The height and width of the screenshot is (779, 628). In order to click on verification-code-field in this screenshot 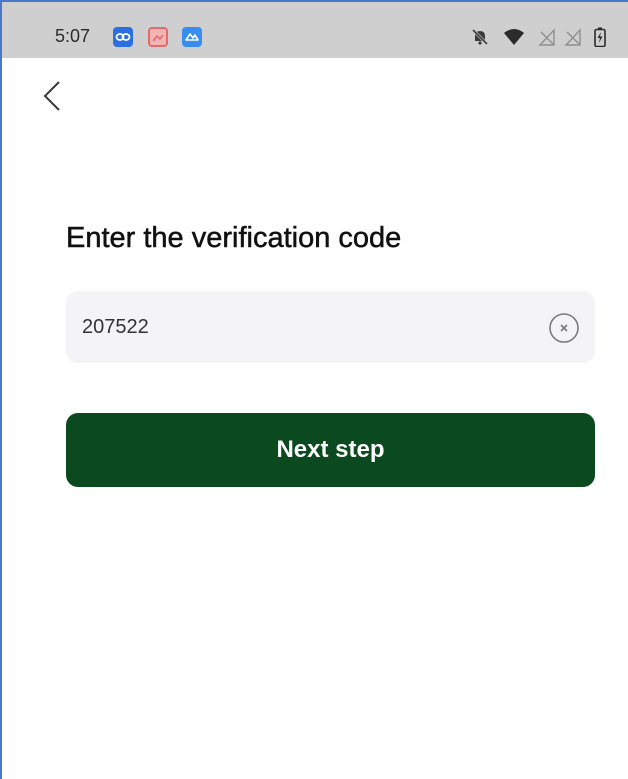, I will do `click(330, 327)`.